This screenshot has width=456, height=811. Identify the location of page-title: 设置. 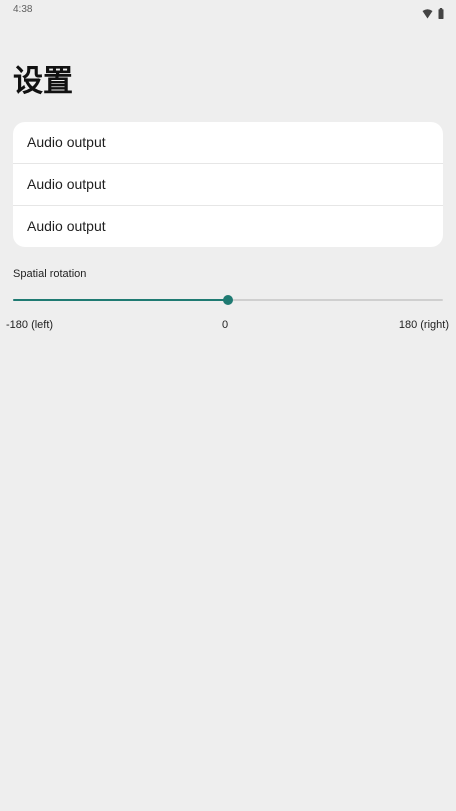
(43, 81).